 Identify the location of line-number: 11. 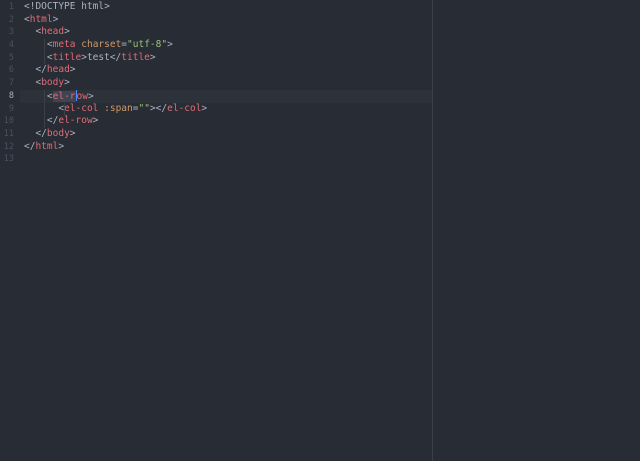
(10, 134).